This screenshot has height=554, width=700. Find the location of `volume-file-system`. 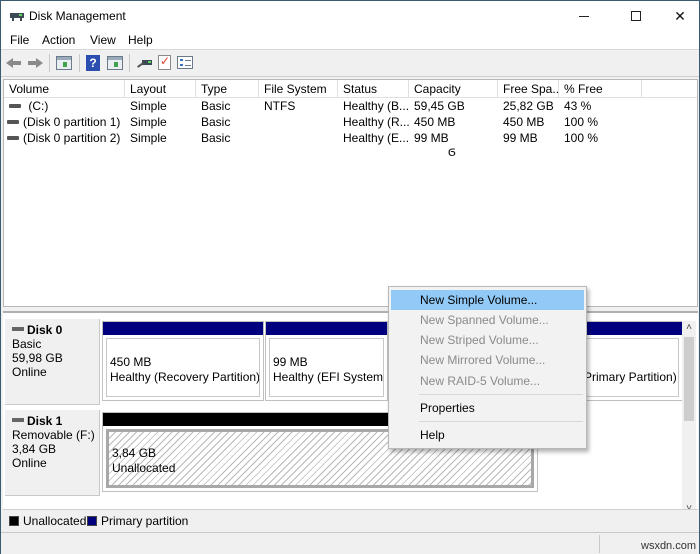

volume-file-system is located at coordinates (261, 122).